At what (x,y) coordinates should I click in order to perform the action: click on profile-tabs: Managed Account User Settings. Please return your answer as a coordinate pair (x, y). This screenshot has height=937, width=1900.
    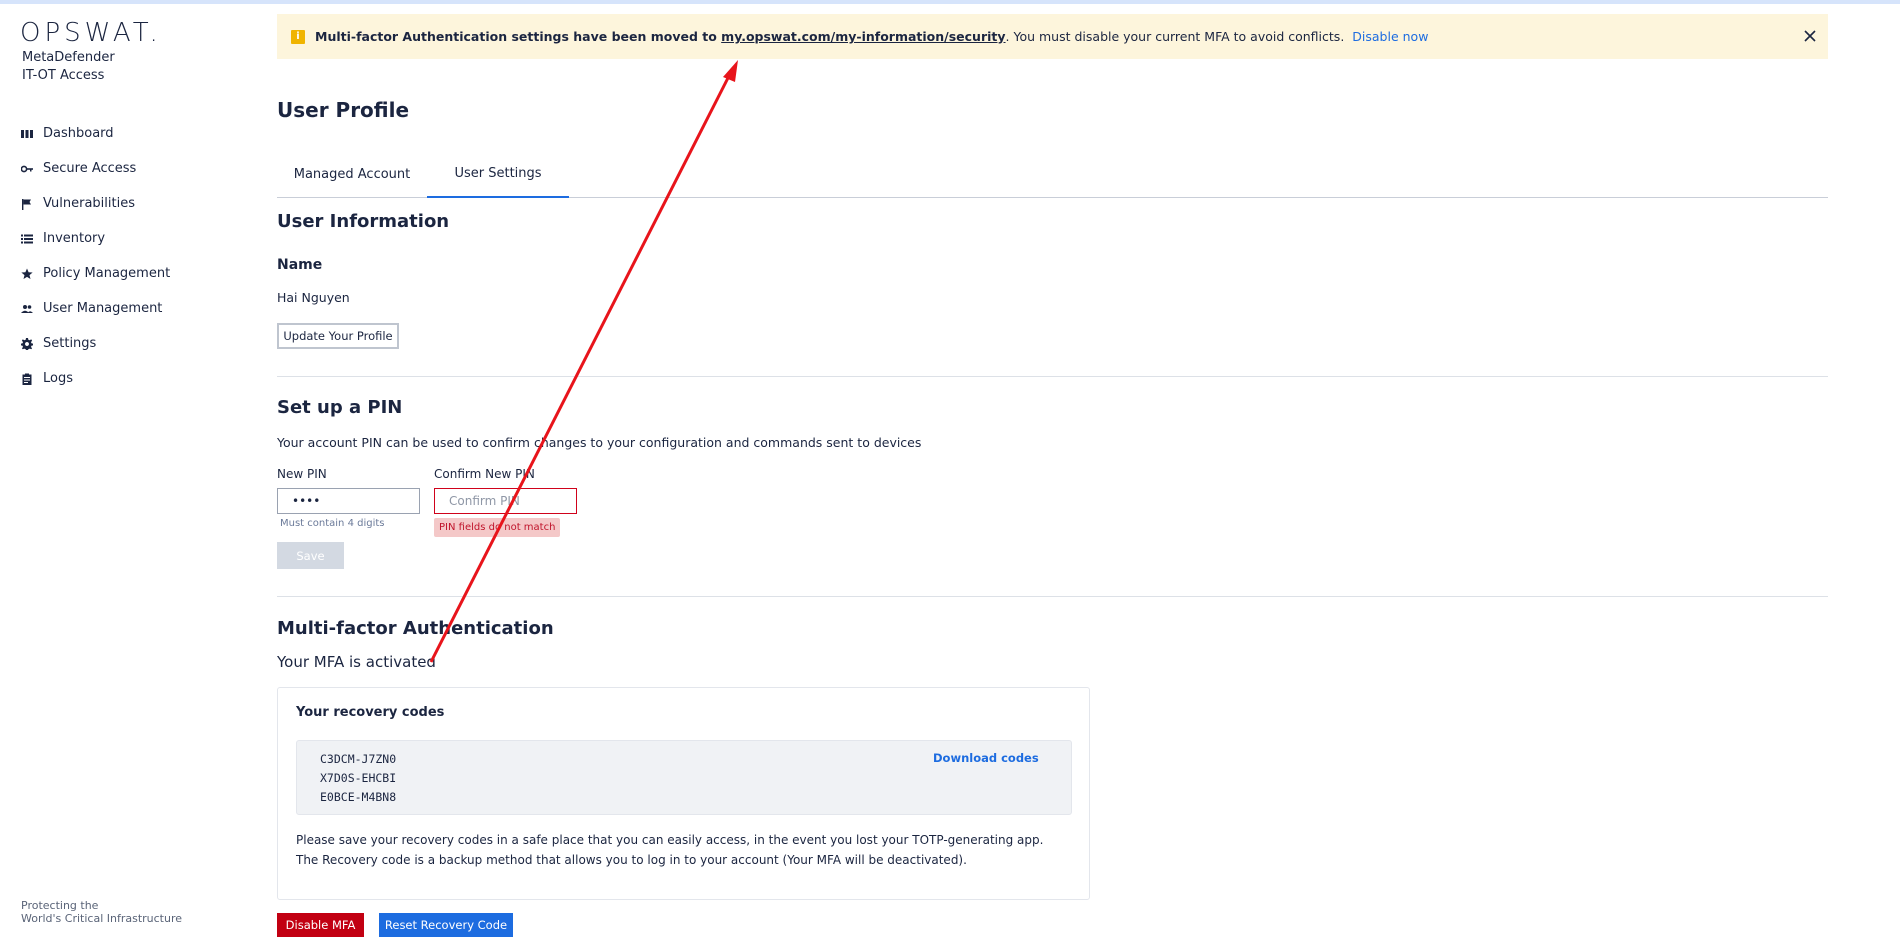
    Looking at the image, I should click on (1052, 174).